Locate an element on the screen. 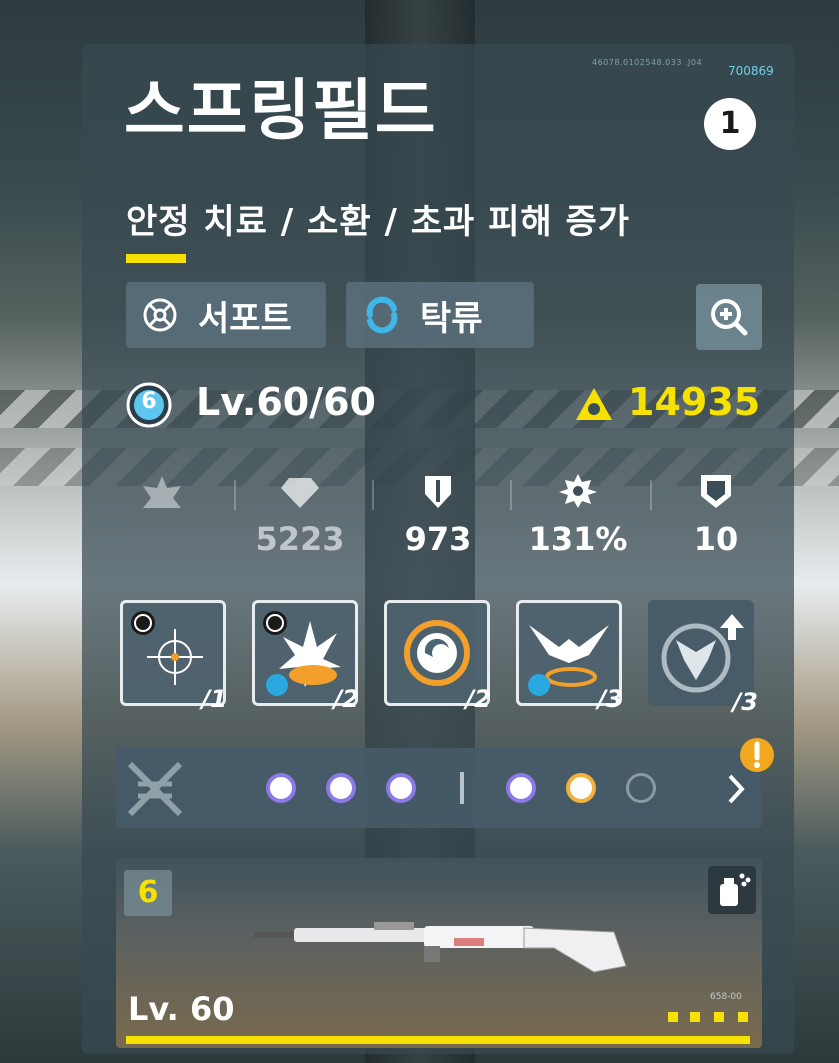 This screenshot has width=839, height=1063. stat-flower is located at coordinates (162, 496).